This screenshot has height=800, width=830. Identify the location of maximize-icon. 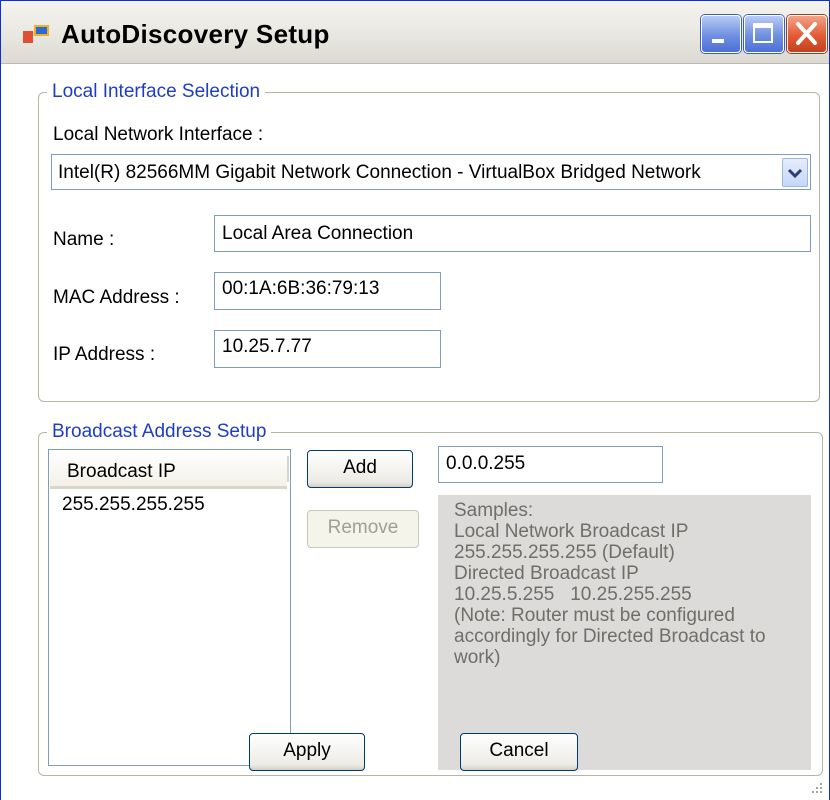
(763, 33).